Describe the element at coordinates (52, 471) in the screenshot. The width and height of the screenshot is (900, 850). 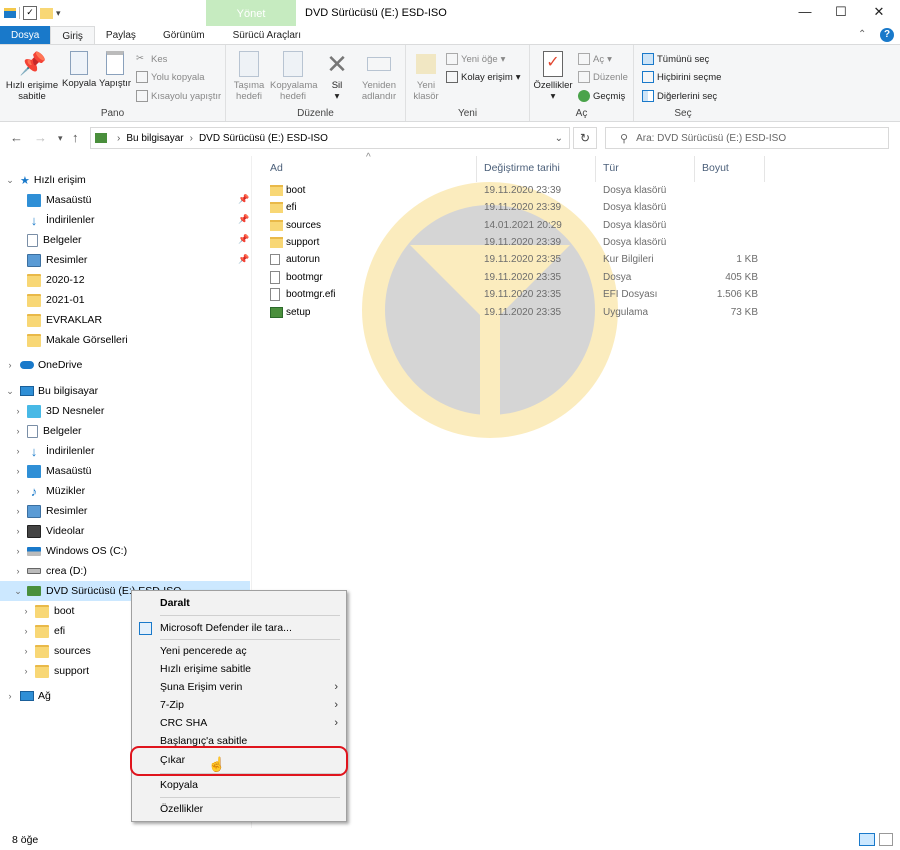
I see `tree-pc-desktop: › Masaüstü` at that location.